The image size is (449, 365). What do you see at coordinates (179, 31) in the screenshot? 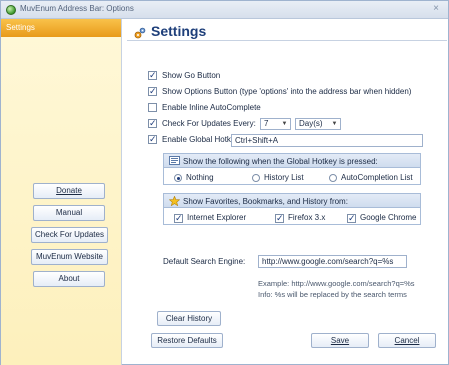
I see `page-title: Settings` at bounding box center [179, 31].